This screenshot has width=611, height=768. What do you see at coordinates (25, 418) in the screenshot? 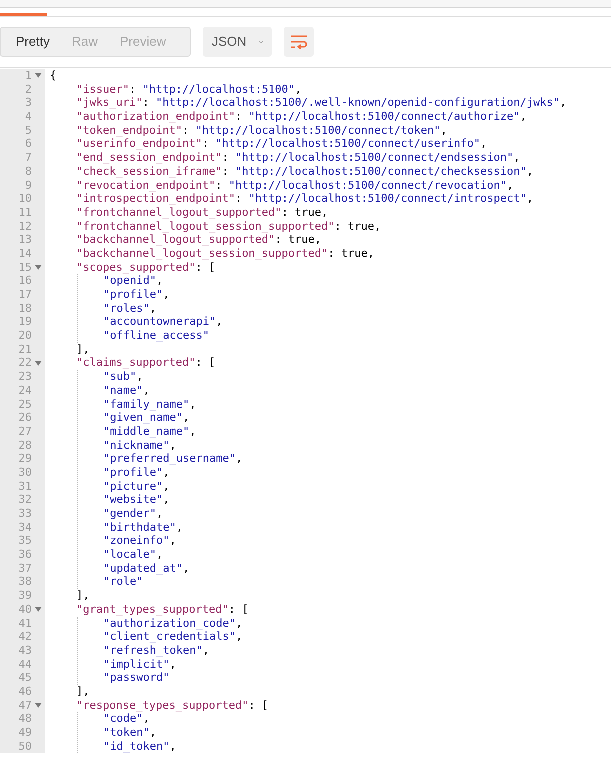
I see `line-number: 26` at bounding box center [25, 418].